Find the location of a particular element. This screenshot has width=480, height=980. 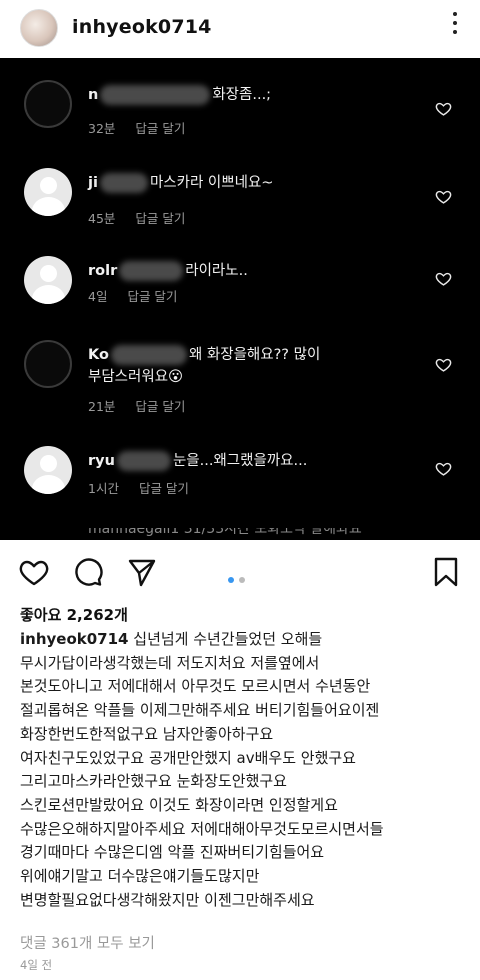

caption-line: 변명할필요없다생각해왔지만 이젠그만해주세요 is located at coordinates (167, 899).